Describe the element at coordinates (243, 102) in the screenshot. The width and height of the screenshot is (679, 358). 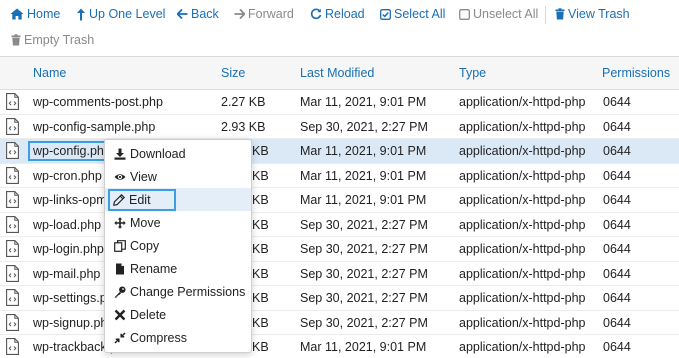
I see `file-size: 2.27 KB` at that location.